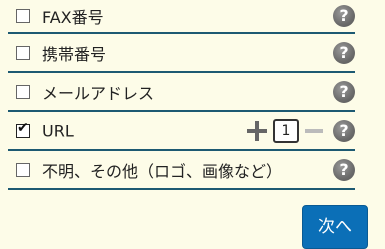 Image resolution: width=385 pixels, height=249 pixels. Describe the element at coordinates (181, 131) in the screenshot. I see `option-row-url: ✔ URL 1 ?` at that location.